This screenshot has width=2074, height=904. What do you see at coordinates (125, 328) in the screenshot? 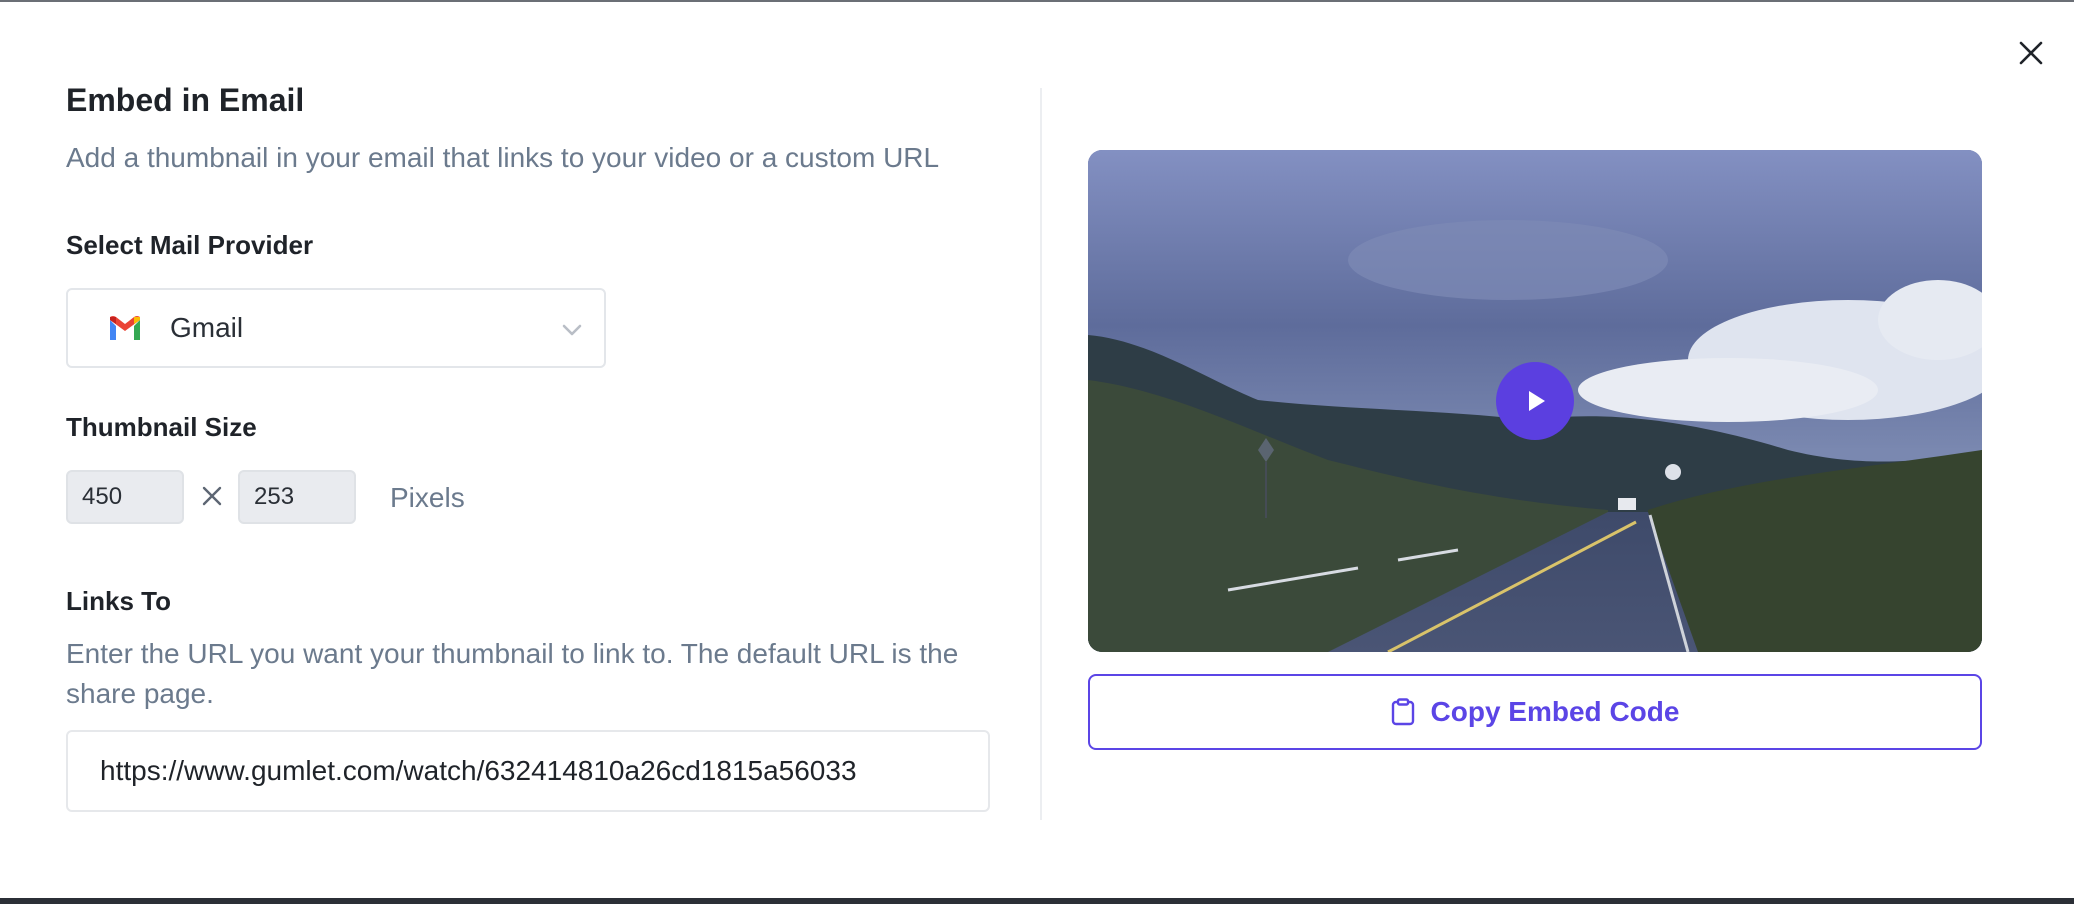
I see `gmail-icon` at bounding box center [125, 328].